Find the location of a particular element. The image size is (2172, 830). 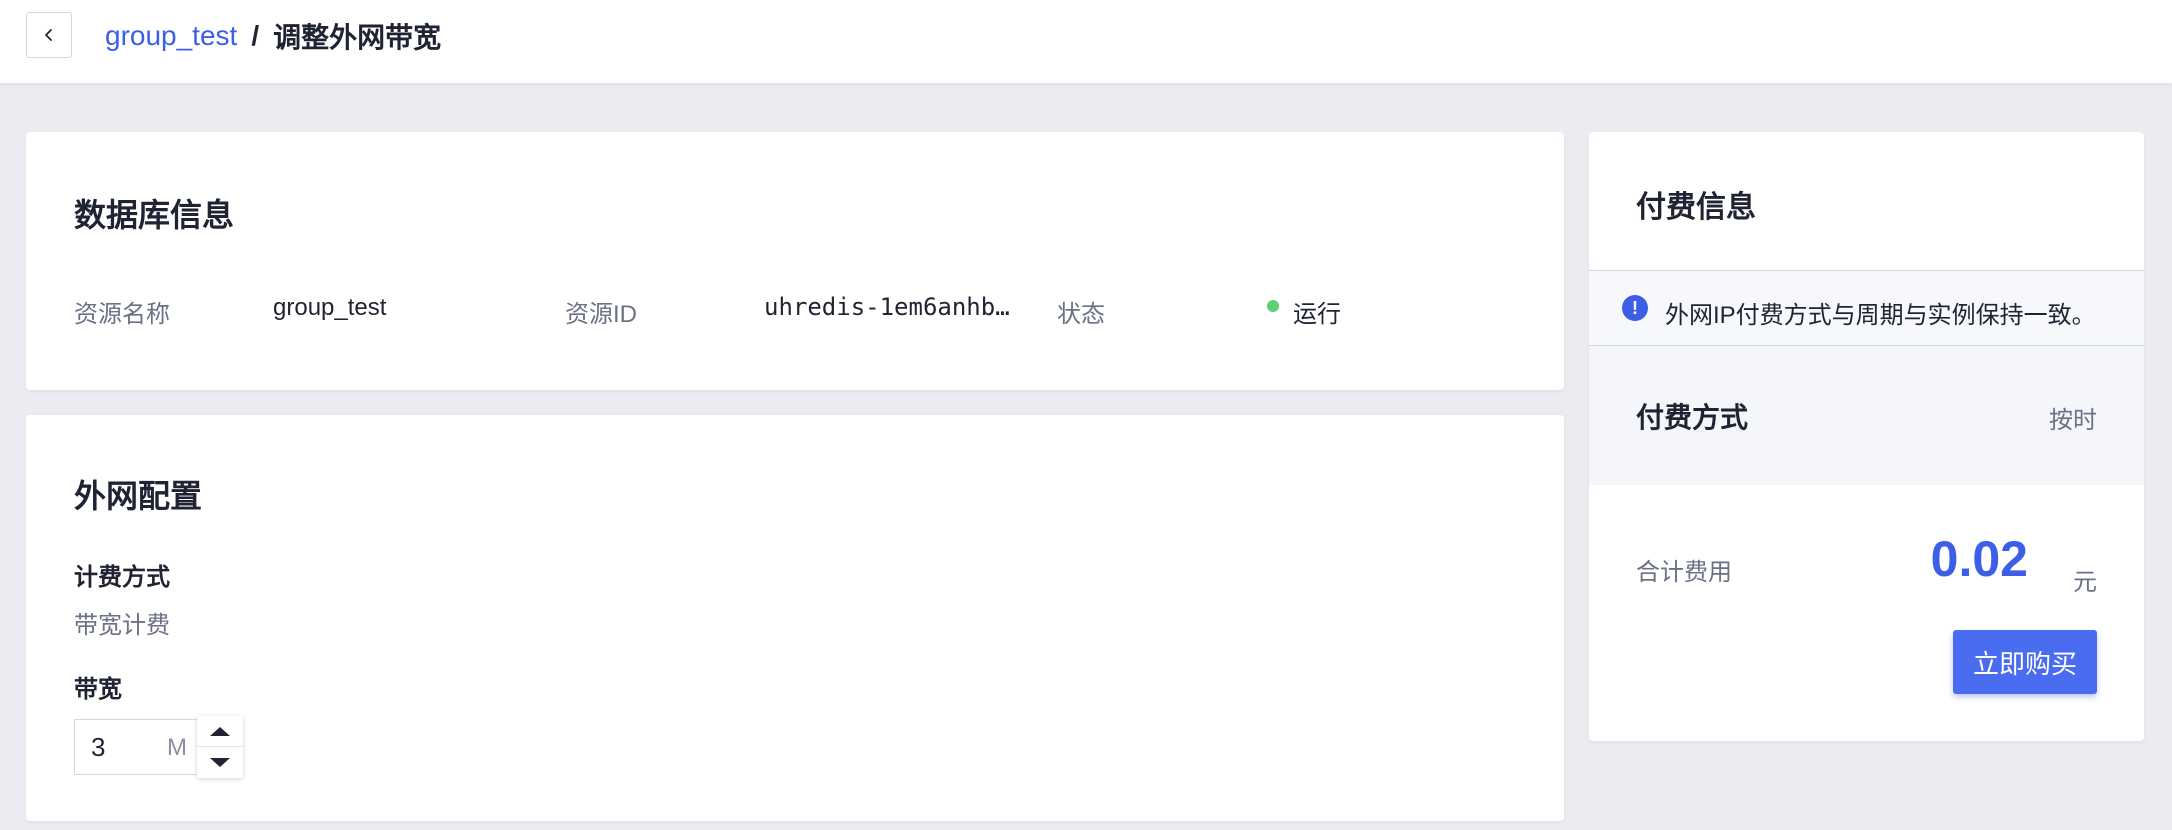

billing-method-value: 带宽计费 is located at coordinates (122, 625).